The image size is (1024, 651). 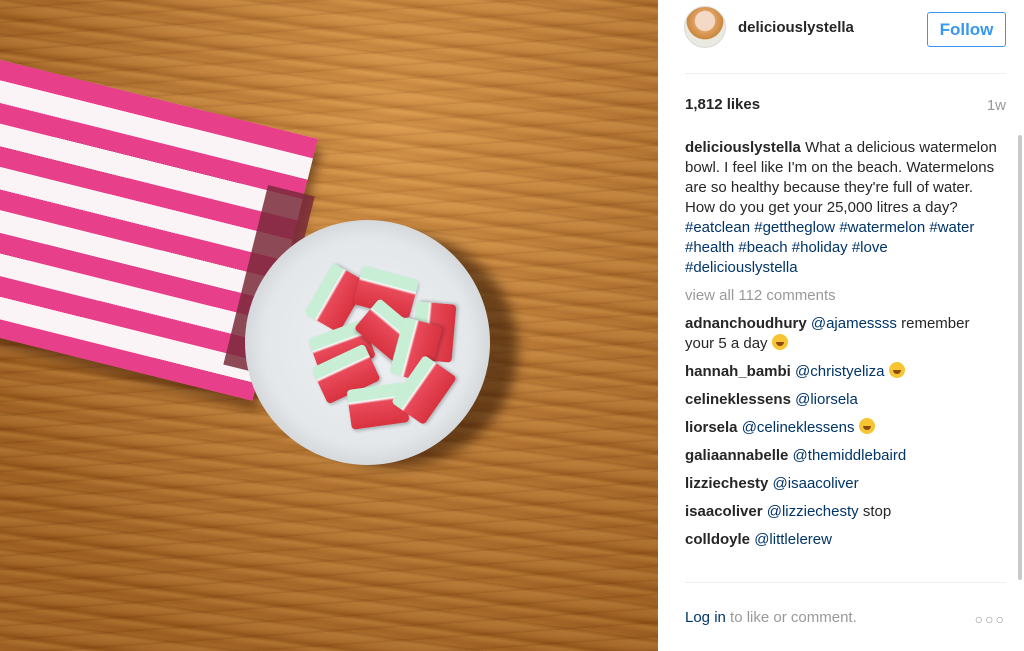 What do you see at coordinates (717, 539) in the screenshot?
I see `comment-username: colldoyle` at bounding box center [717, 539].